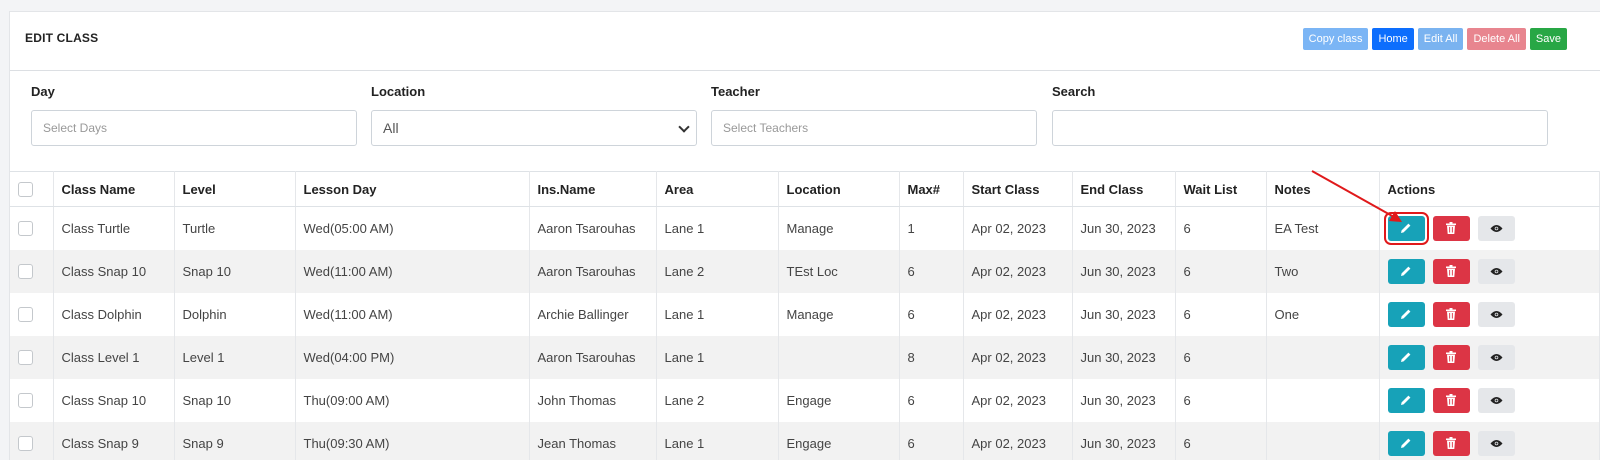 The image size is (1600, 460). I want to click on select-all-checkbox, so click(25, 190).